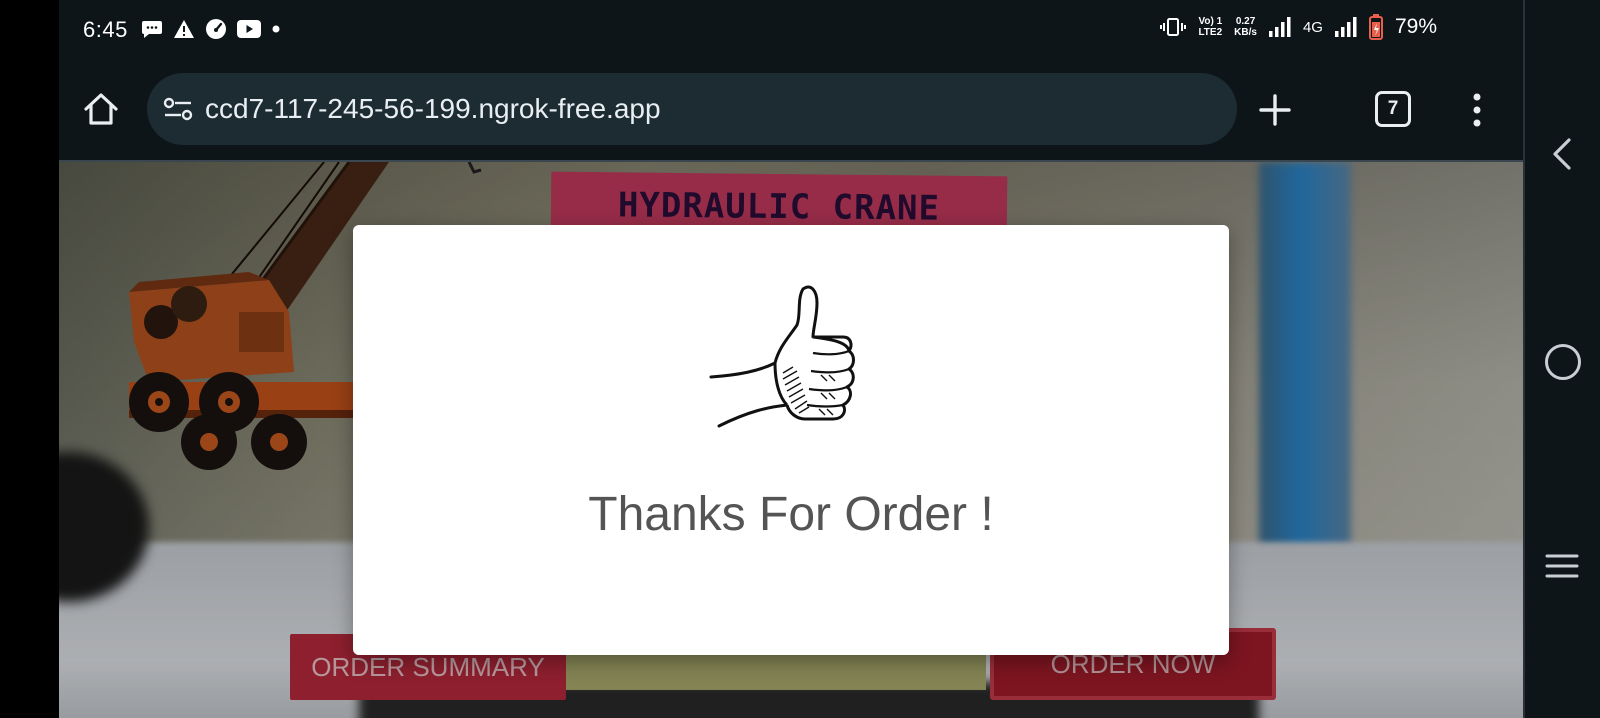  What do you see at coordinates (1245, 21) in the screenshot?
I see `speed-value: 0.27` at bounding box center [1245, 21].